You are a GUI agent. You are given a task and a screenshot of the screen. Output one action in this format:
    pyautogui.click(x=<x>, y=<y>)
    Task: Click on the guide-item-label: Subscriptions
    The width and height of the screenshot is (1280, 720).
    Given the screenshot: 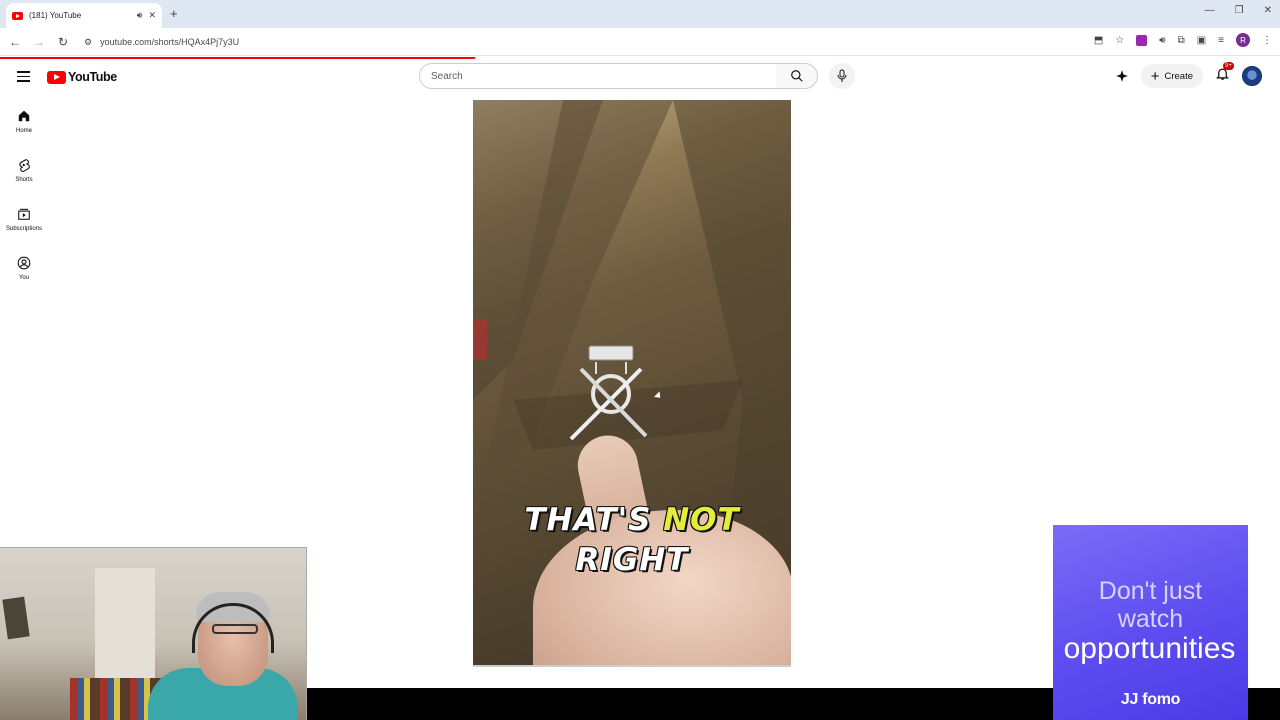 What is the action you would take?
    pyautogui.click(x=24, y=229)
    